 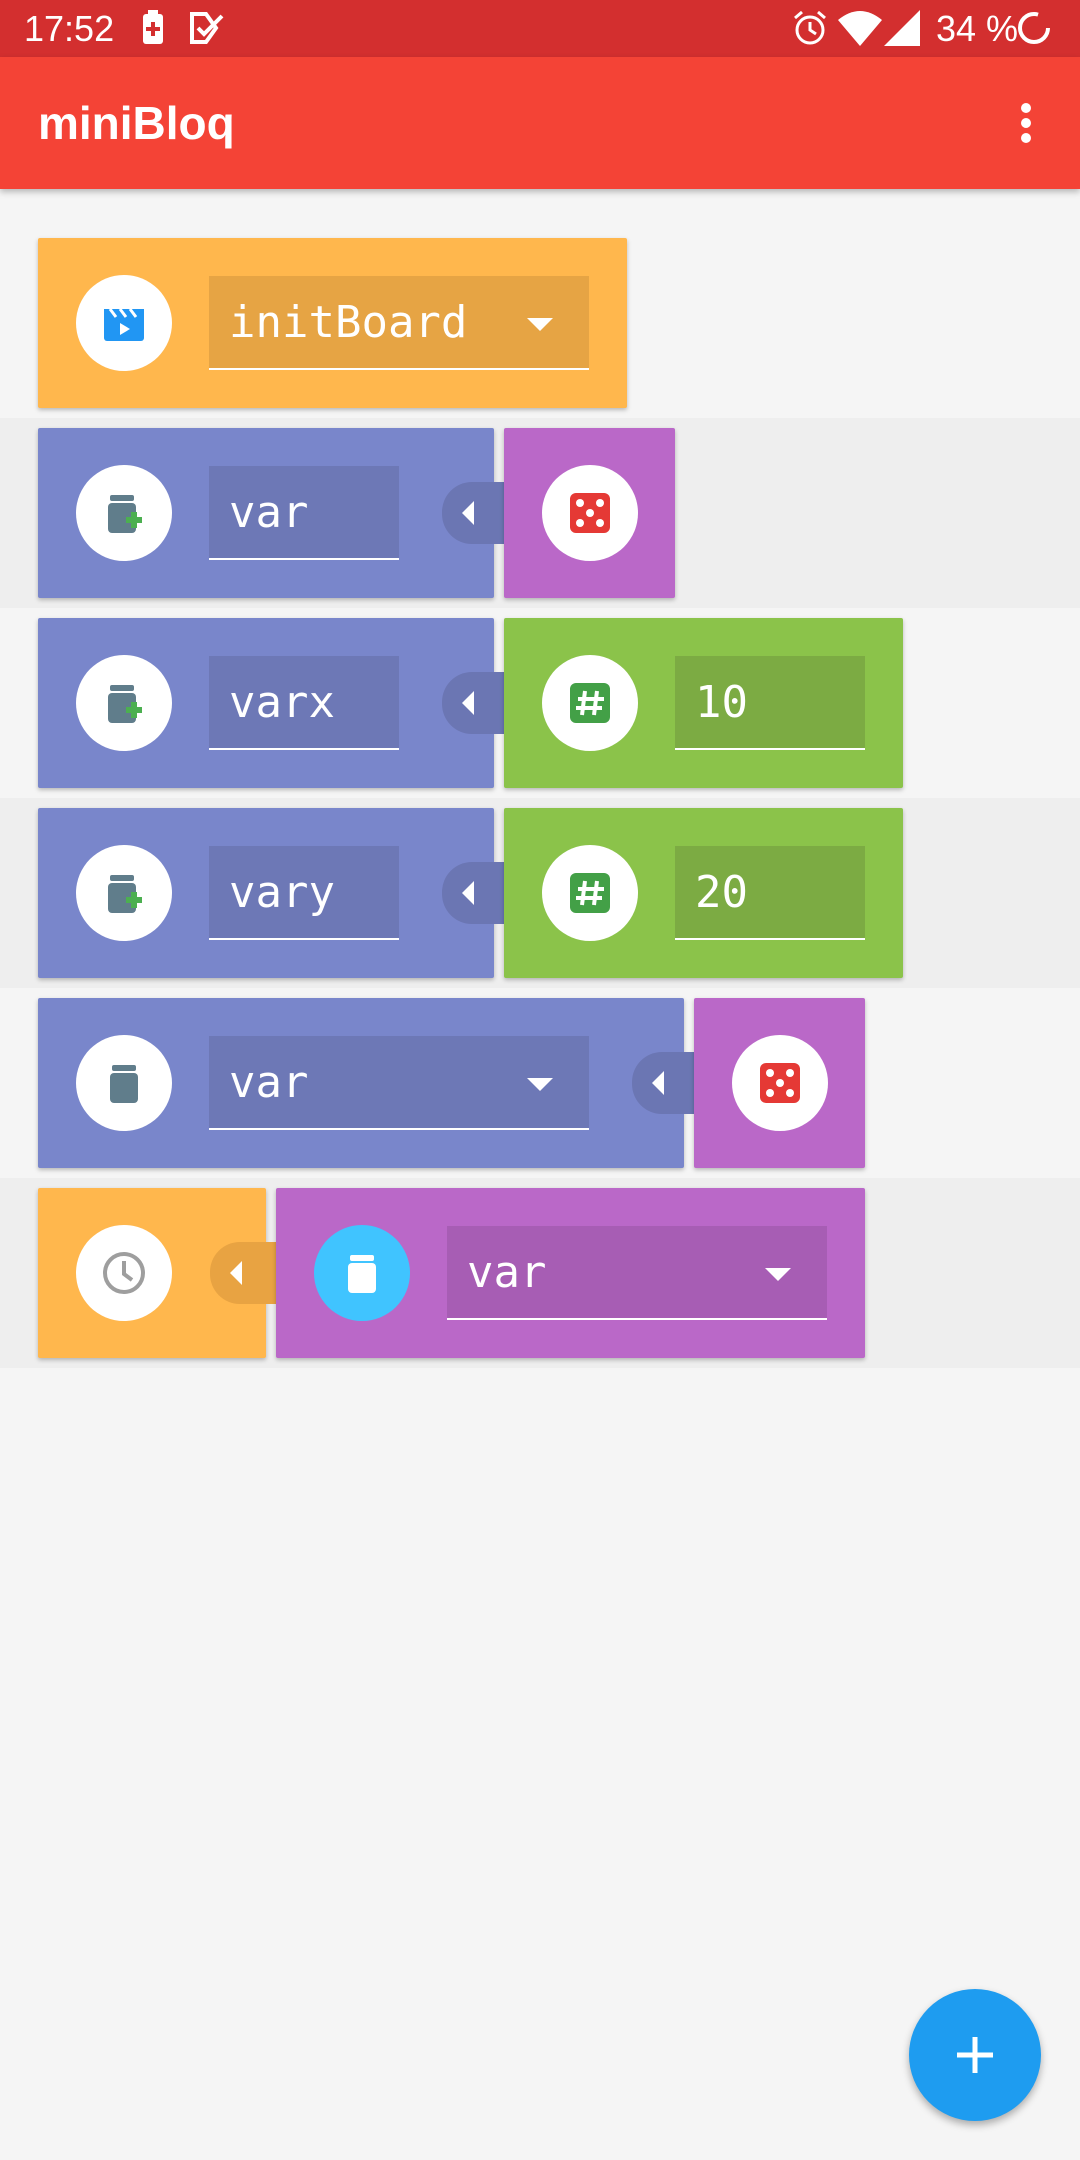 What do you see at coordinates (136, 123) in the screenshot?
I see `app-title: miniBloq` at bounding box center [136, 123].